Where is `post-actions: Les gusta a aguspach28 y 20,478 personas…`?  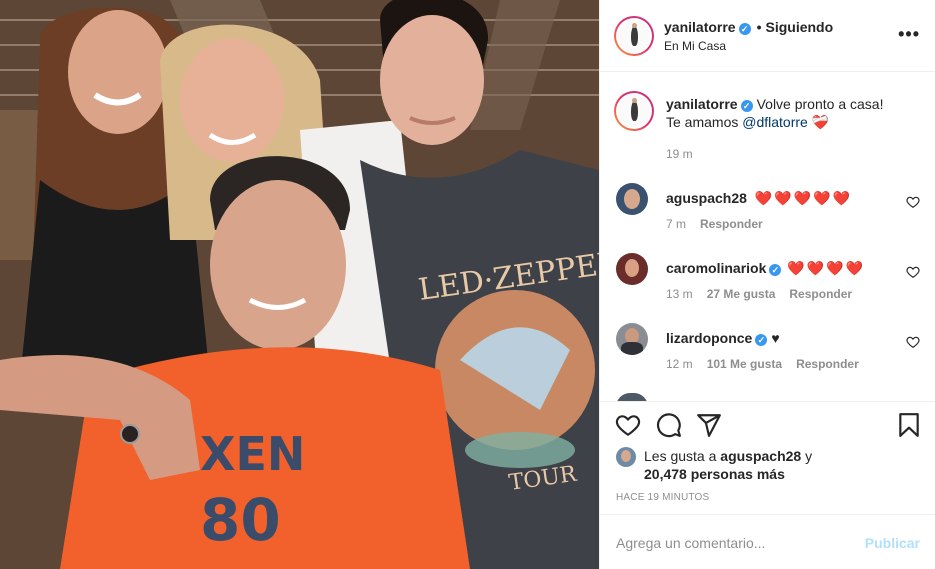 post-actions: Les gusta a aguspach28 y 20,478 personas… is located at coordinates (767, 485).